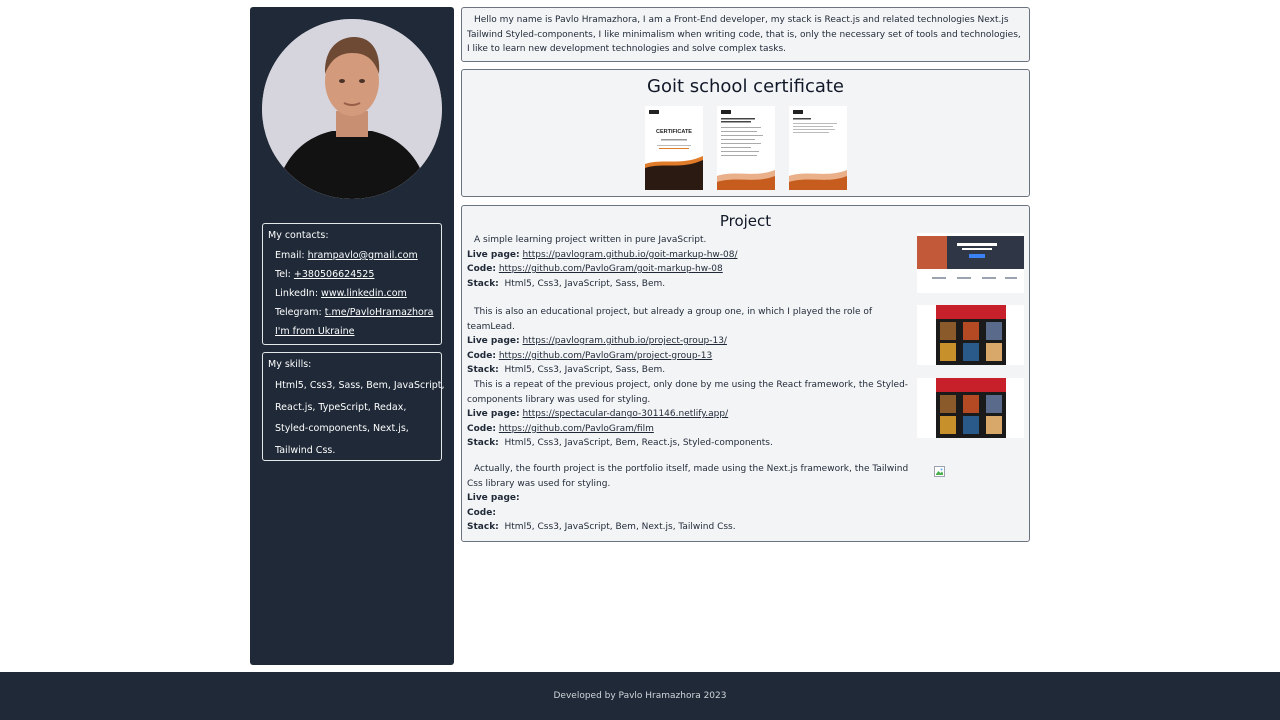 This screenshot has height=720, width=1280. What do you see at coordinates (745, 221) in the screenshot?
I see `projects-title: Project` at bounding box center [745, 221].